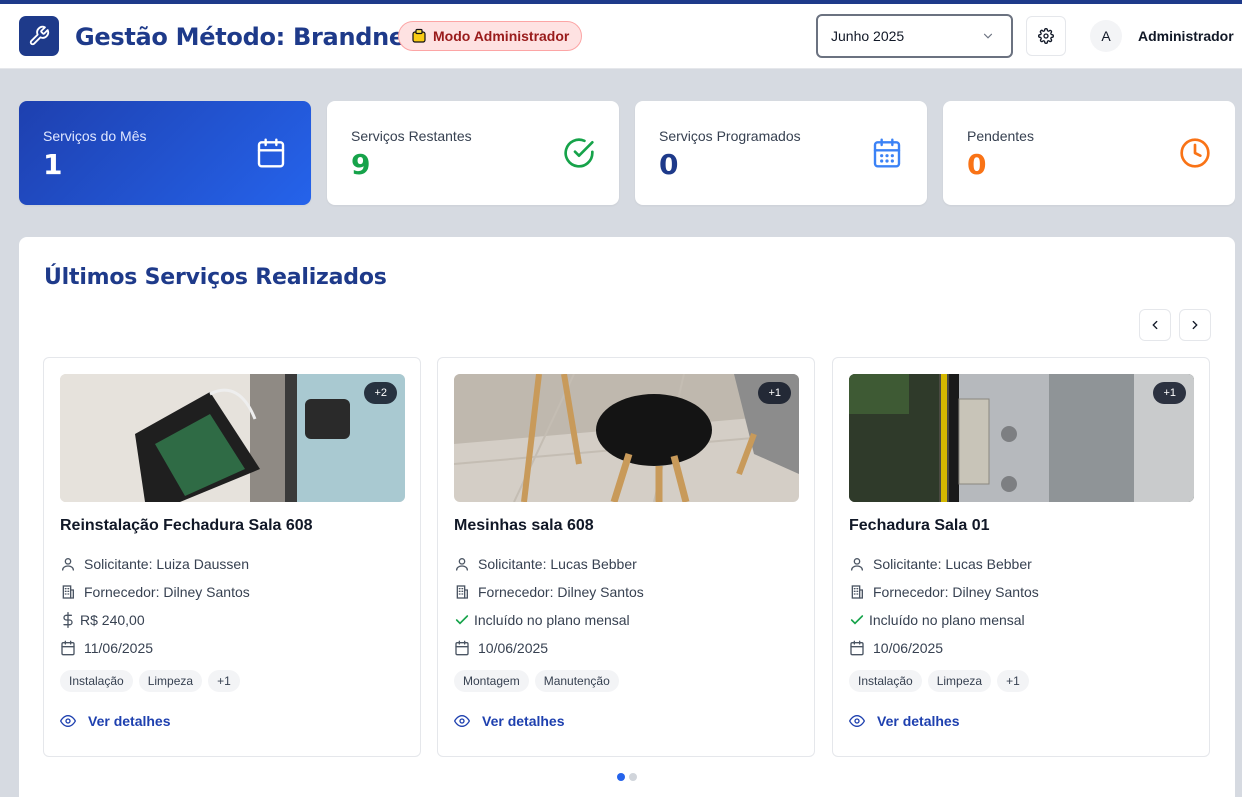  Describe the element at coordinates (232, 438) in the screenshot. I see `service-photo: +2` at that location.